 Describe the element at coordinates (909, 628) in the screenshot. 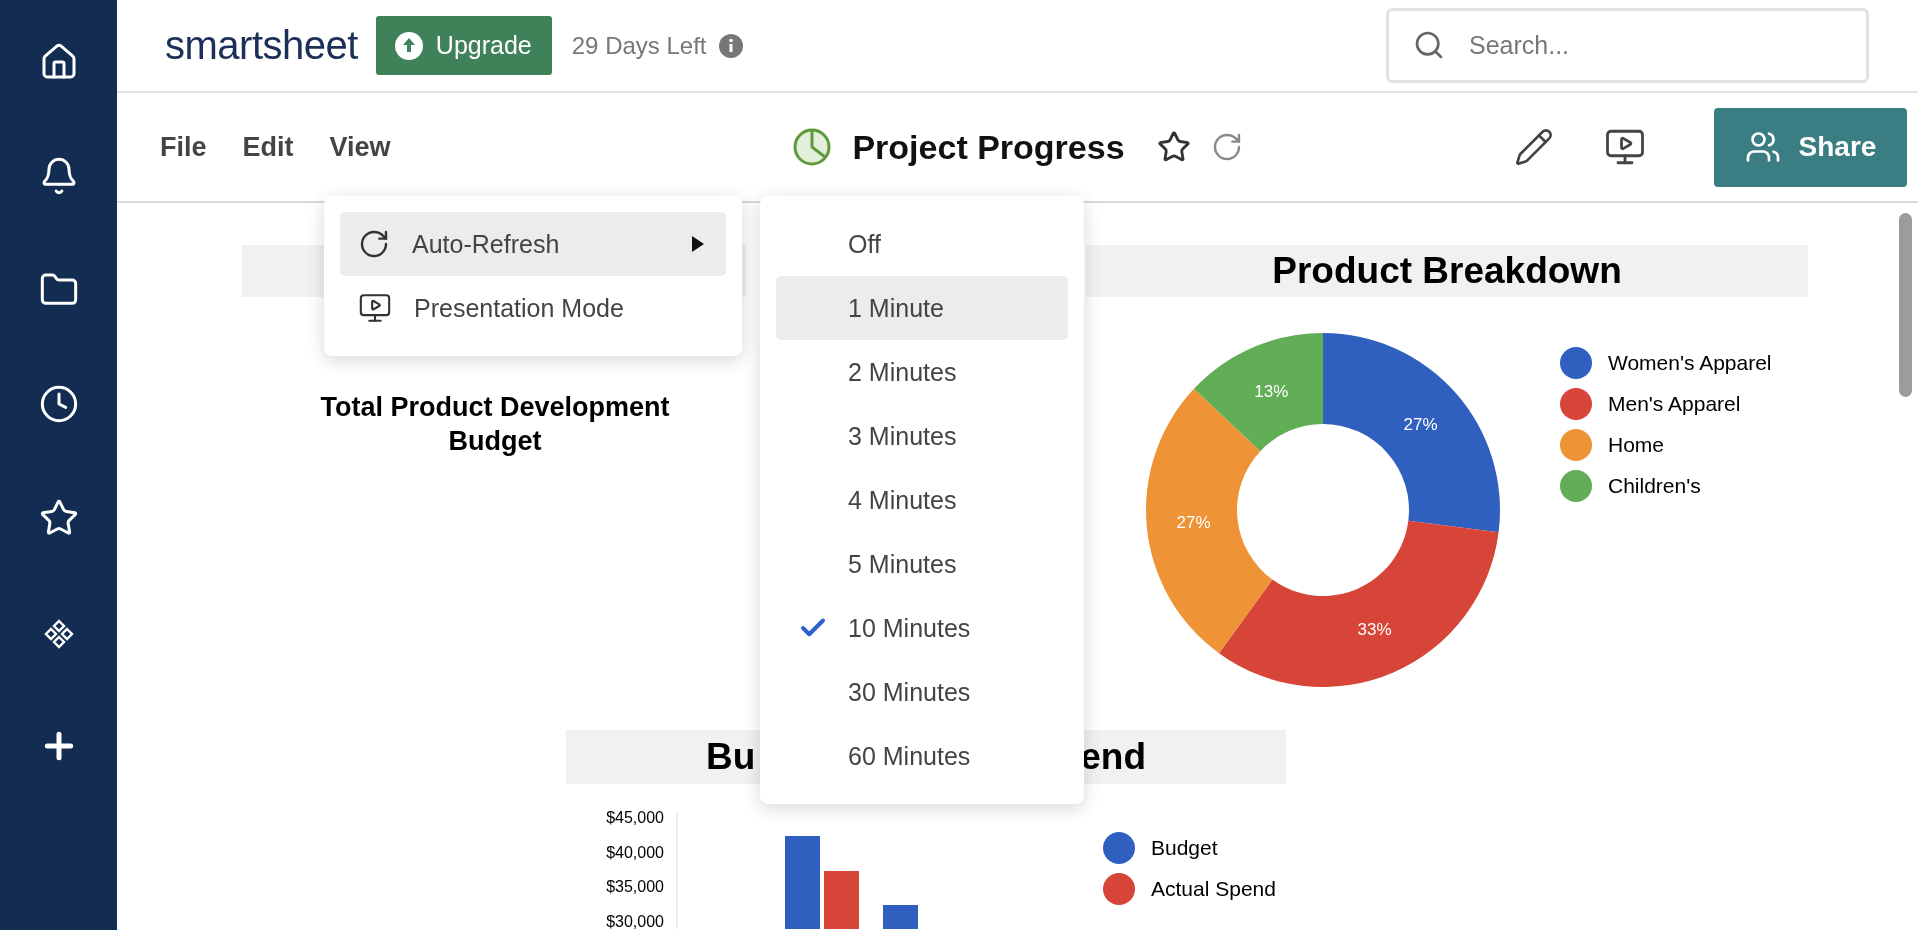

I see `menu-option-label: 10 Minutes` at that location.